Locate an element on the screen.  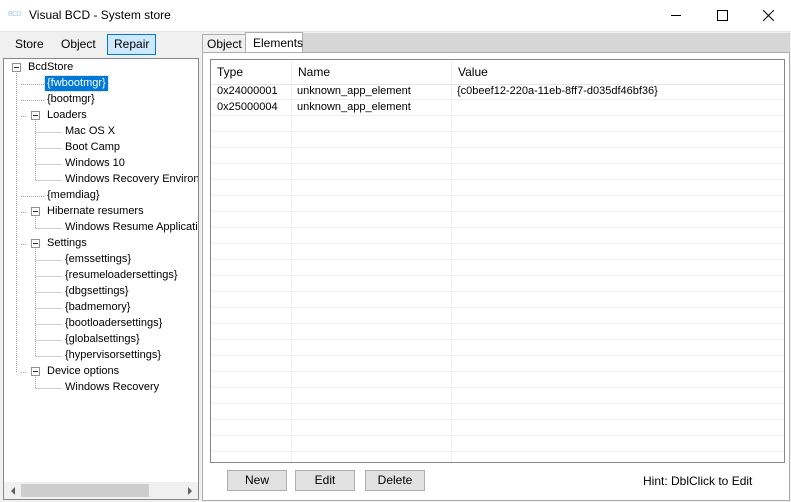
grid-header: Type Name Value is located at coordinates (497, 72).